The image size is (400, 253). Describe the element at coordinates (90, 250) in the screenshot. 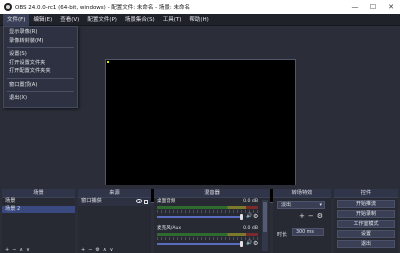

I see `remove-source-button: −` at that location.